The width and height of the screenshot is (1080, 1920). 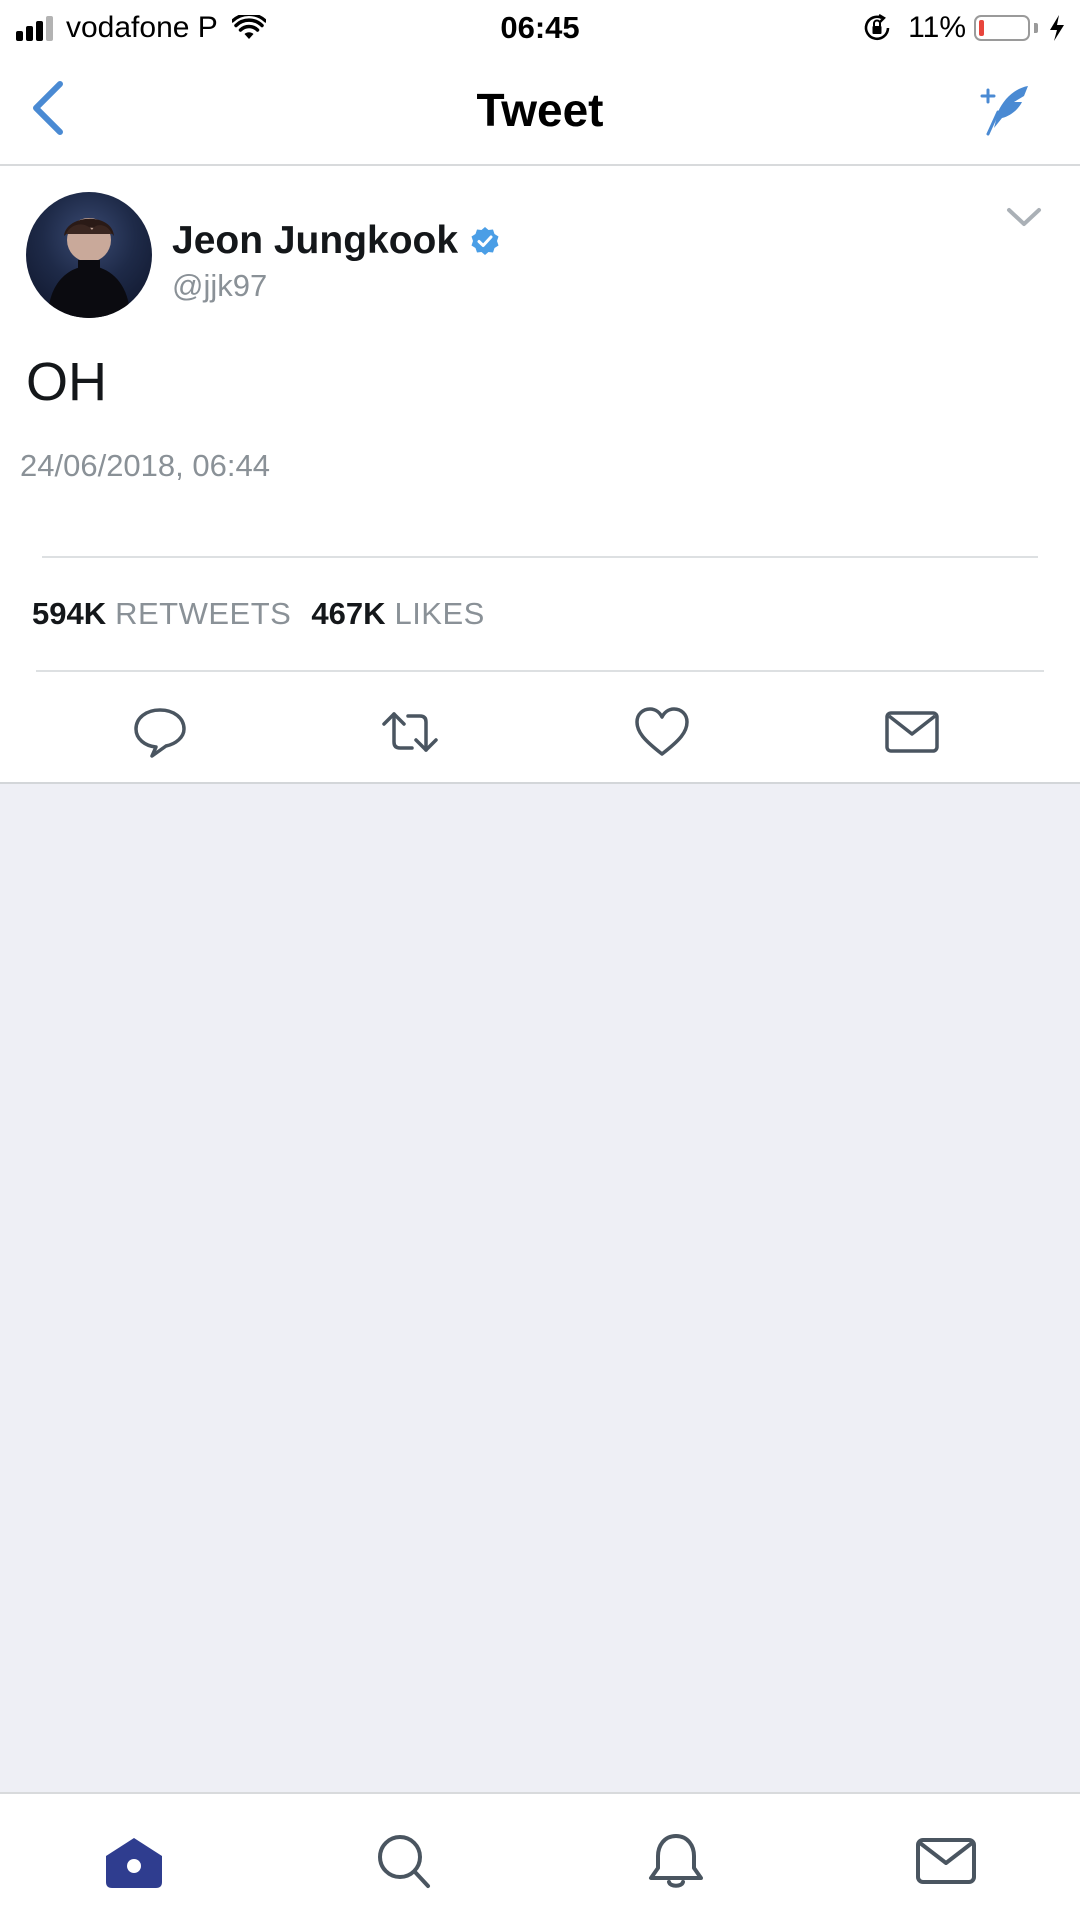 What do you see at coordinates (404, 1861) in the screenshot?
I see `search-icon` at bounding box center [404, 1861].